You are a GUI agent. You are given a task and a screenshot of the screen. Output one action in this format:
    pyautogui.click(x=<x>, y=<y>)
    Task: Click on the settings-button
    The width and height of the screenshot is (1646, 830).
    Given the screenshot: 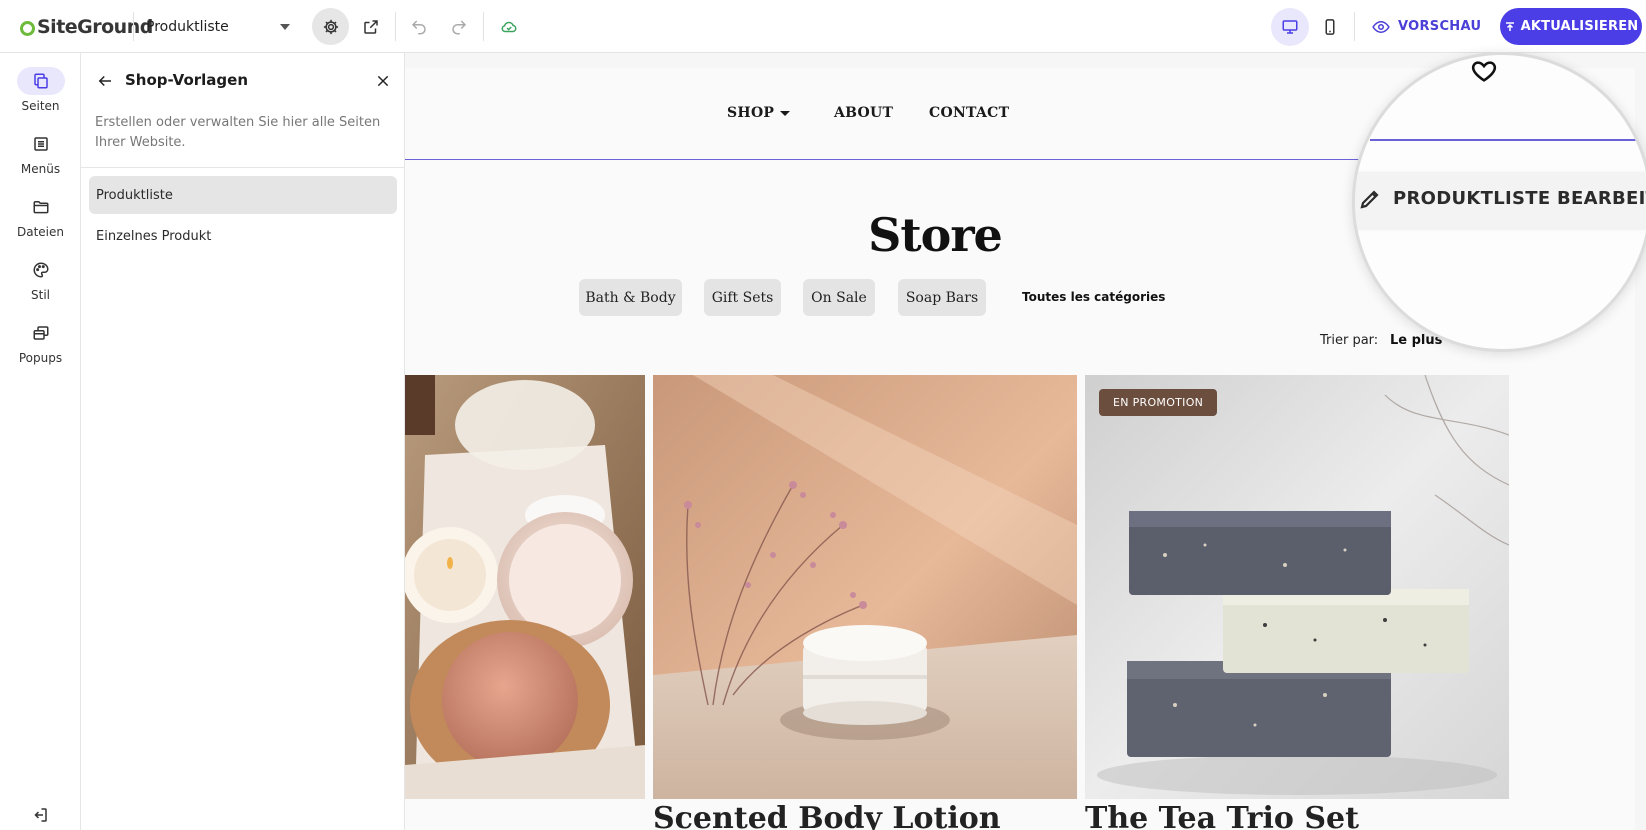 What is the action you would take?
    pyautogui.click(x=330, y=26)
    